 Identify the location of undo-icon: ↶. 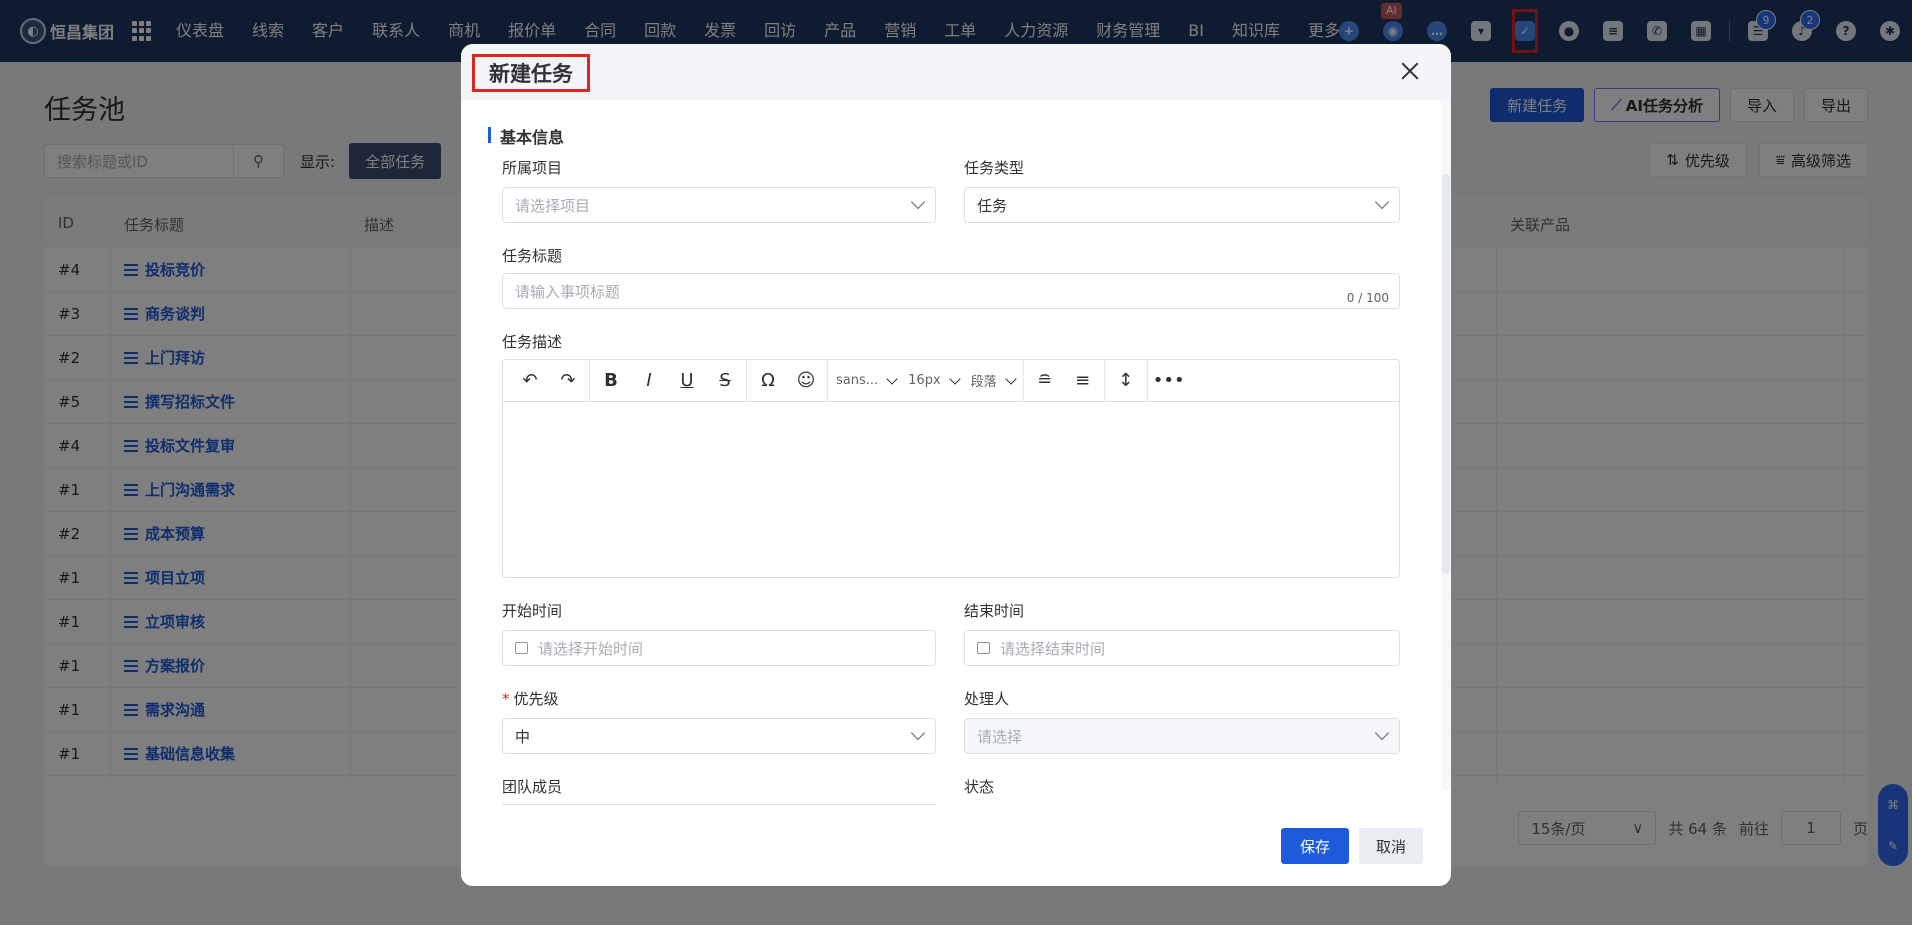
(530, 381).